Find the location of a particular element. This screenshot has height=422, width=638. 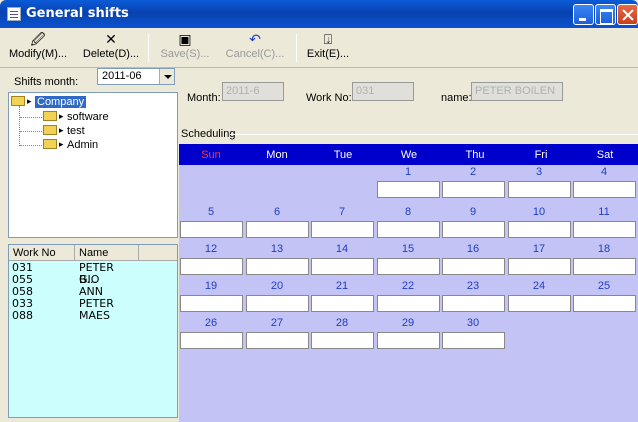

day-number: 16 is located at coordinates (473, 249).